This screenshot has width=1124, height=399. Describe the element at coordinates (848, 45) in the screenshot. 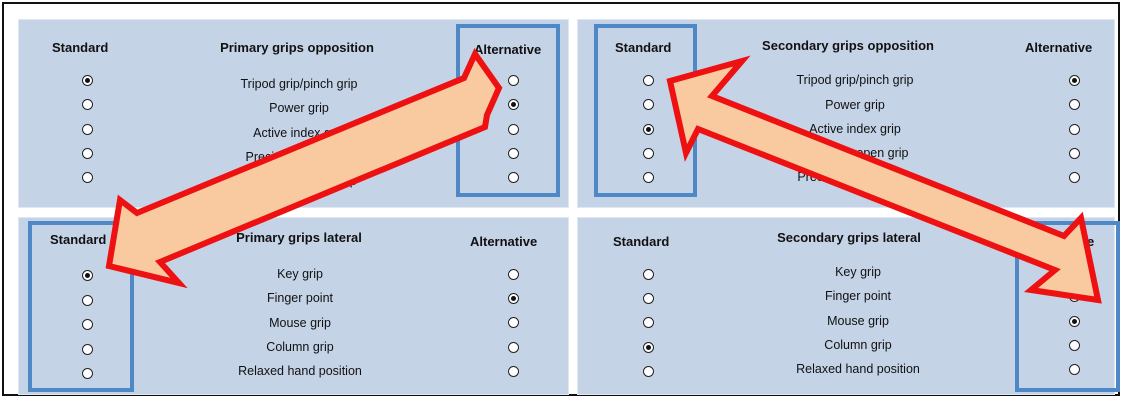

I see `panel-title: Secondary grips opposition` at that location.